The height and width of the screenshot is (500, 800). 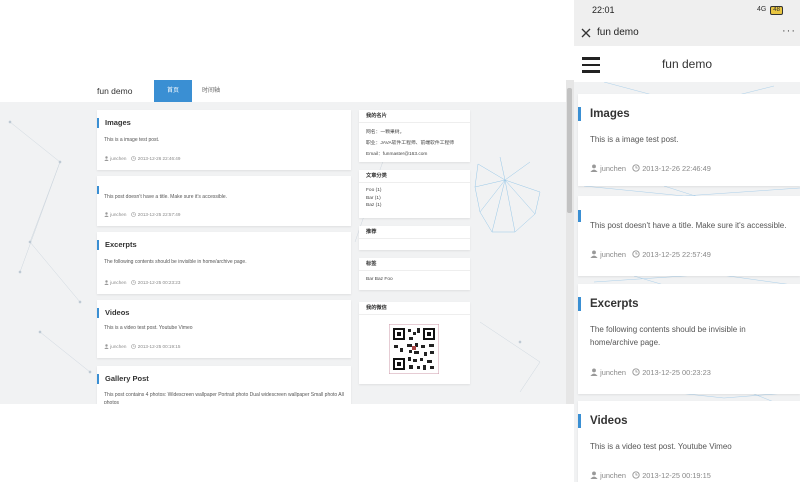 I want to click on post-title: Gallery Post, so click(x=123, y=379).